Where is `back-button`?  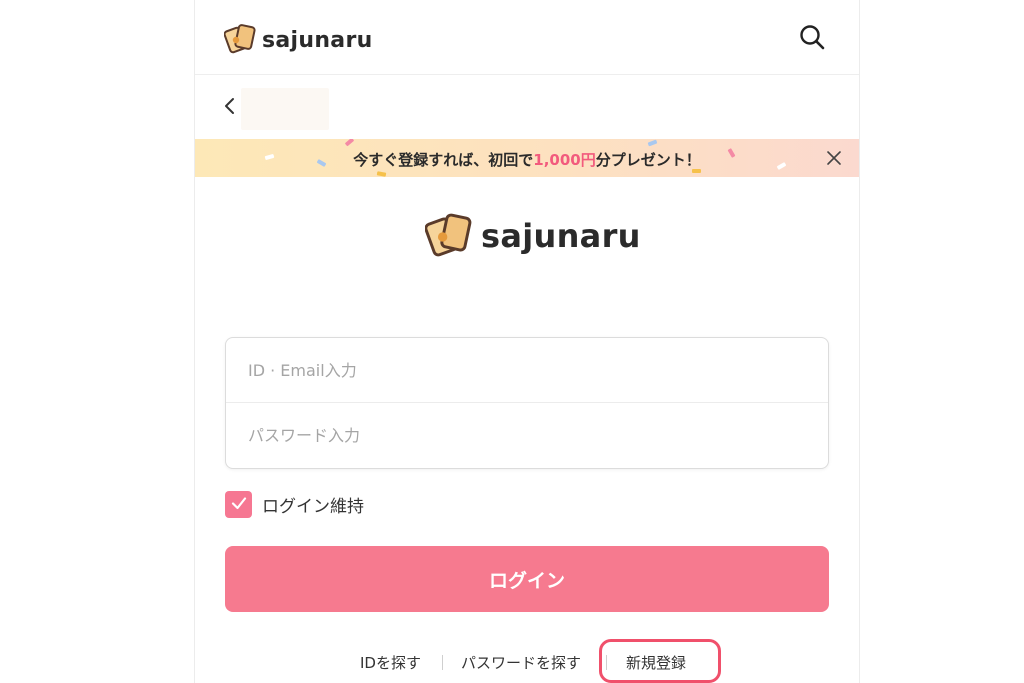 back-button is located at coordinates (230, 107).